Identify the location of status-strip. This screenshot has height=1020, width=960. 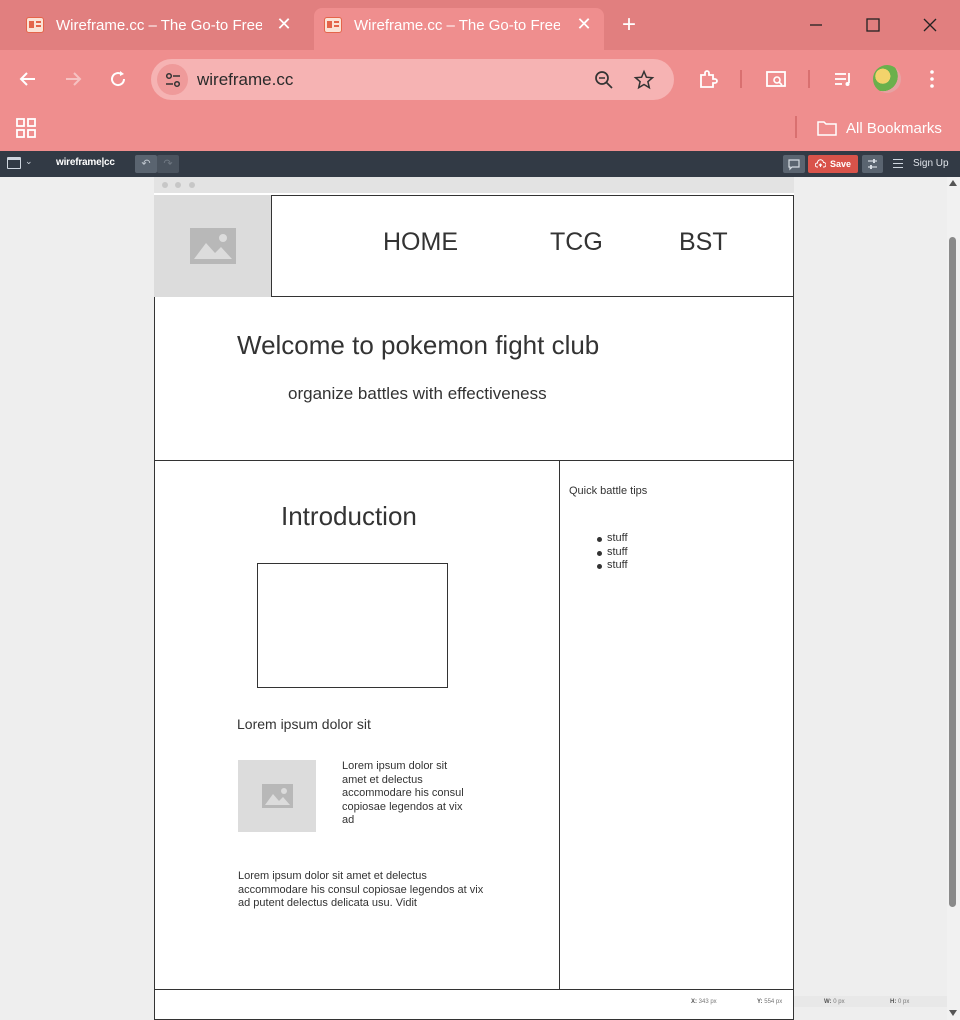
(871, 1001).